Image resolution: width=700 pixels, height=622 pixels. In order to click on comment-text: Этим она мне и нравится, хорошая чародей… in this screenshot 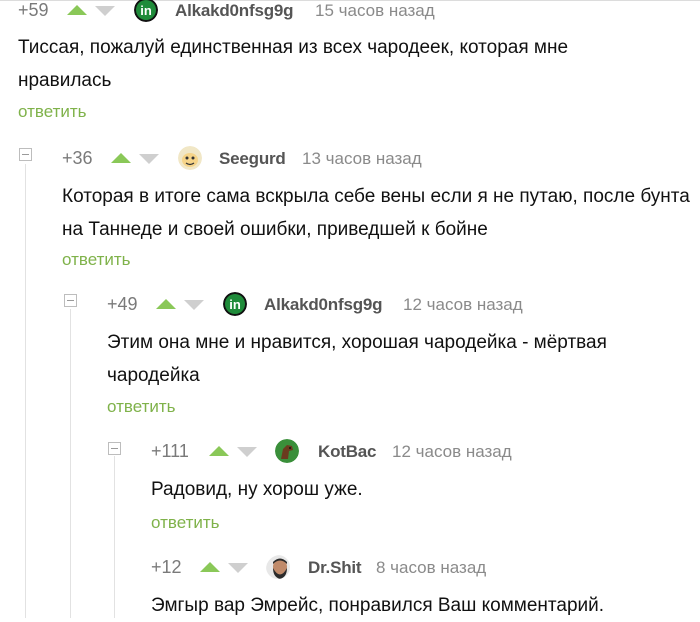, I will do `click(357, 359)`.